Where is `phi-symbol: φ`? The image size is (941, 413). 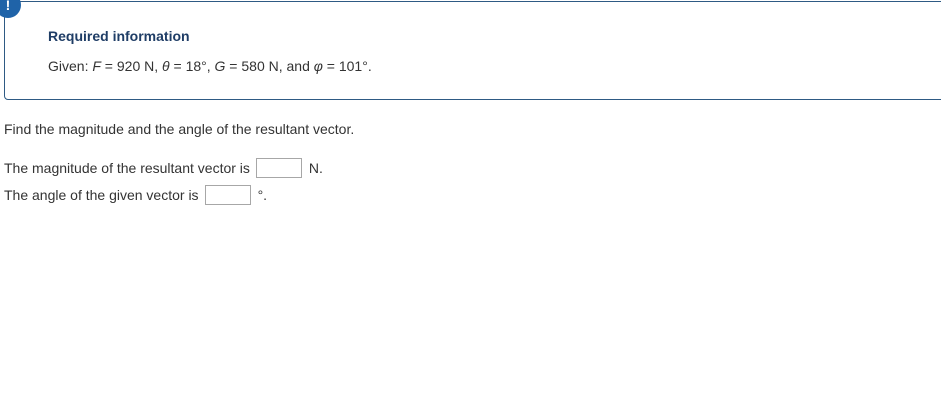
phi-symbol: φ is located at coordinates (318, 66).